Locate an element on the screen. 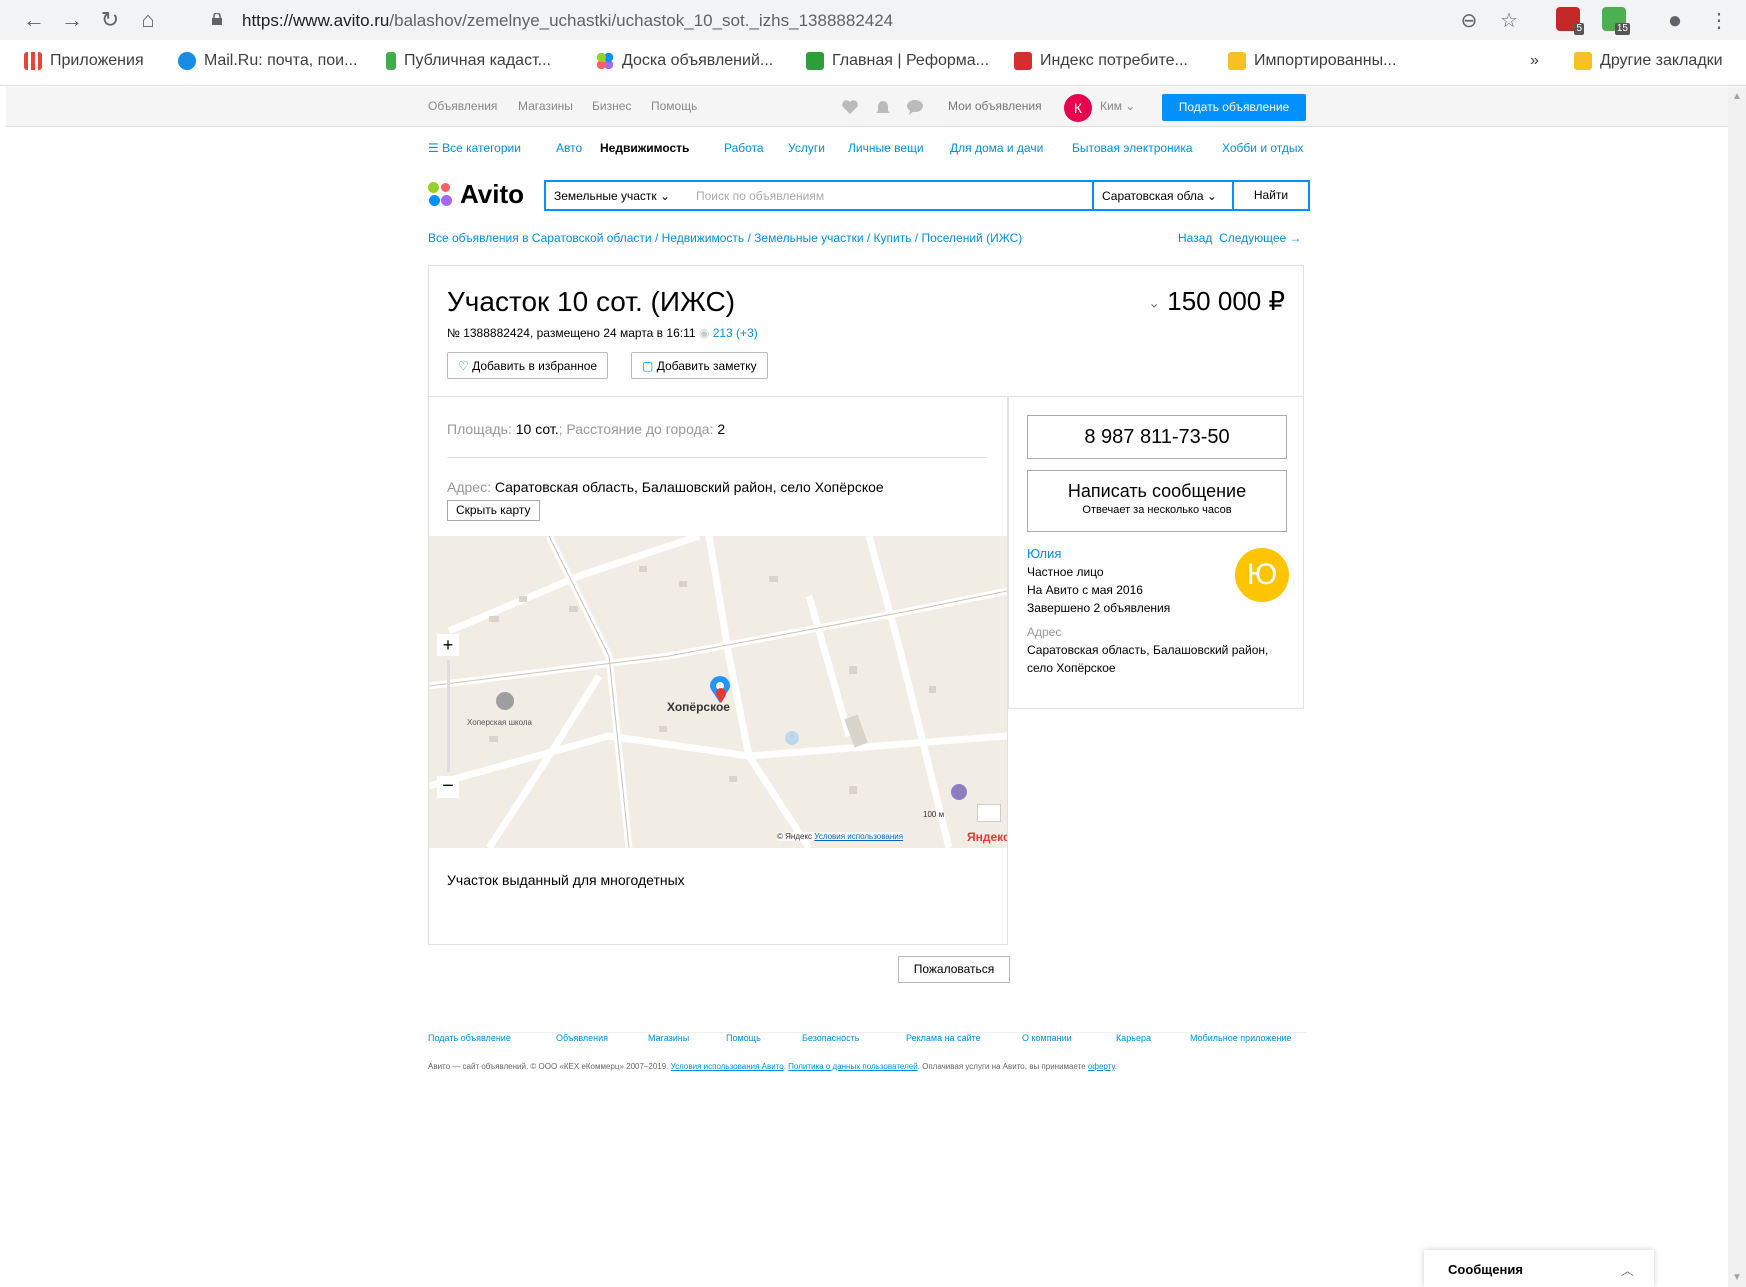 Image resolution: width=1746 pixels, height=1287 pixels. extension-icon: 15 is located at coordinates (1616, 21).